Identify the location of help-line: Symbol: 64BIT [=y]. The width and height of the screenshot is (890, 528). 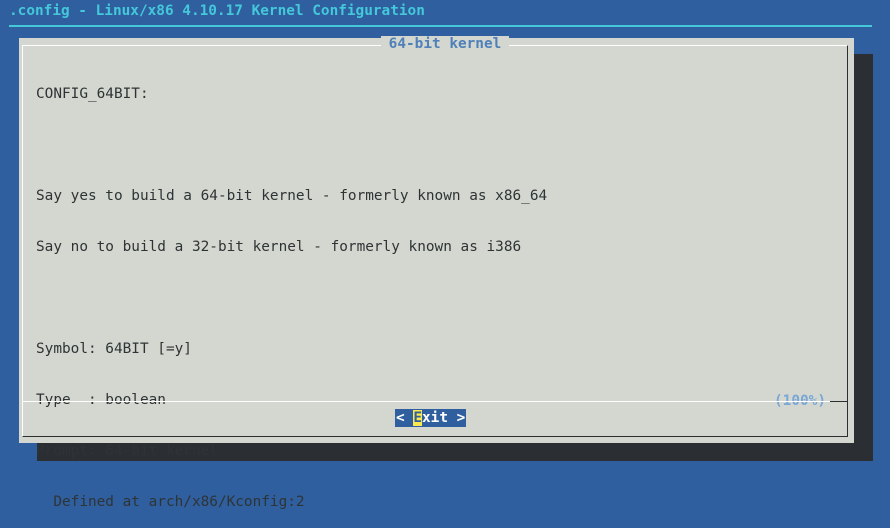
(114, 349).